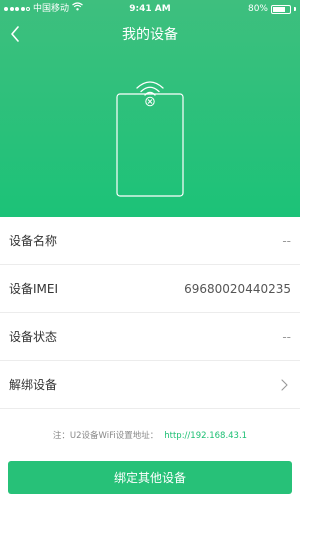 The width and height of the screenshot is (320, 533). I want to click on device-illustration, so click(150, 139).